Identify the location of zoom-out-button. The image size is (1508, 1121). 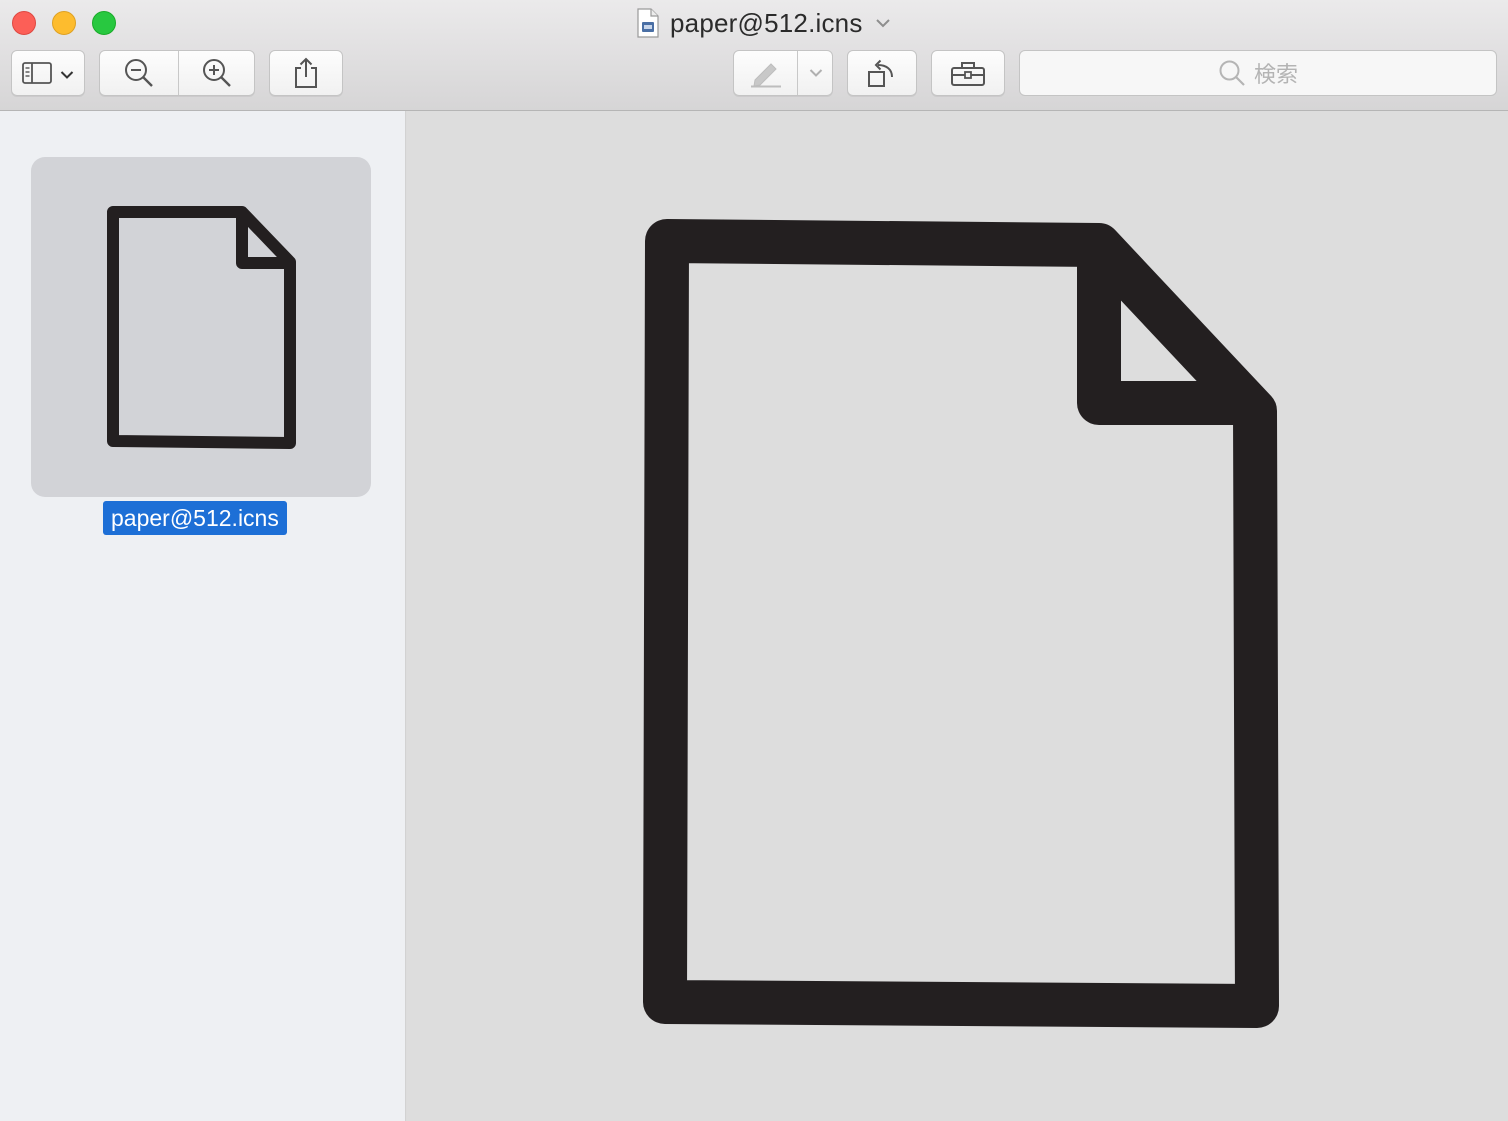
(139, 73).